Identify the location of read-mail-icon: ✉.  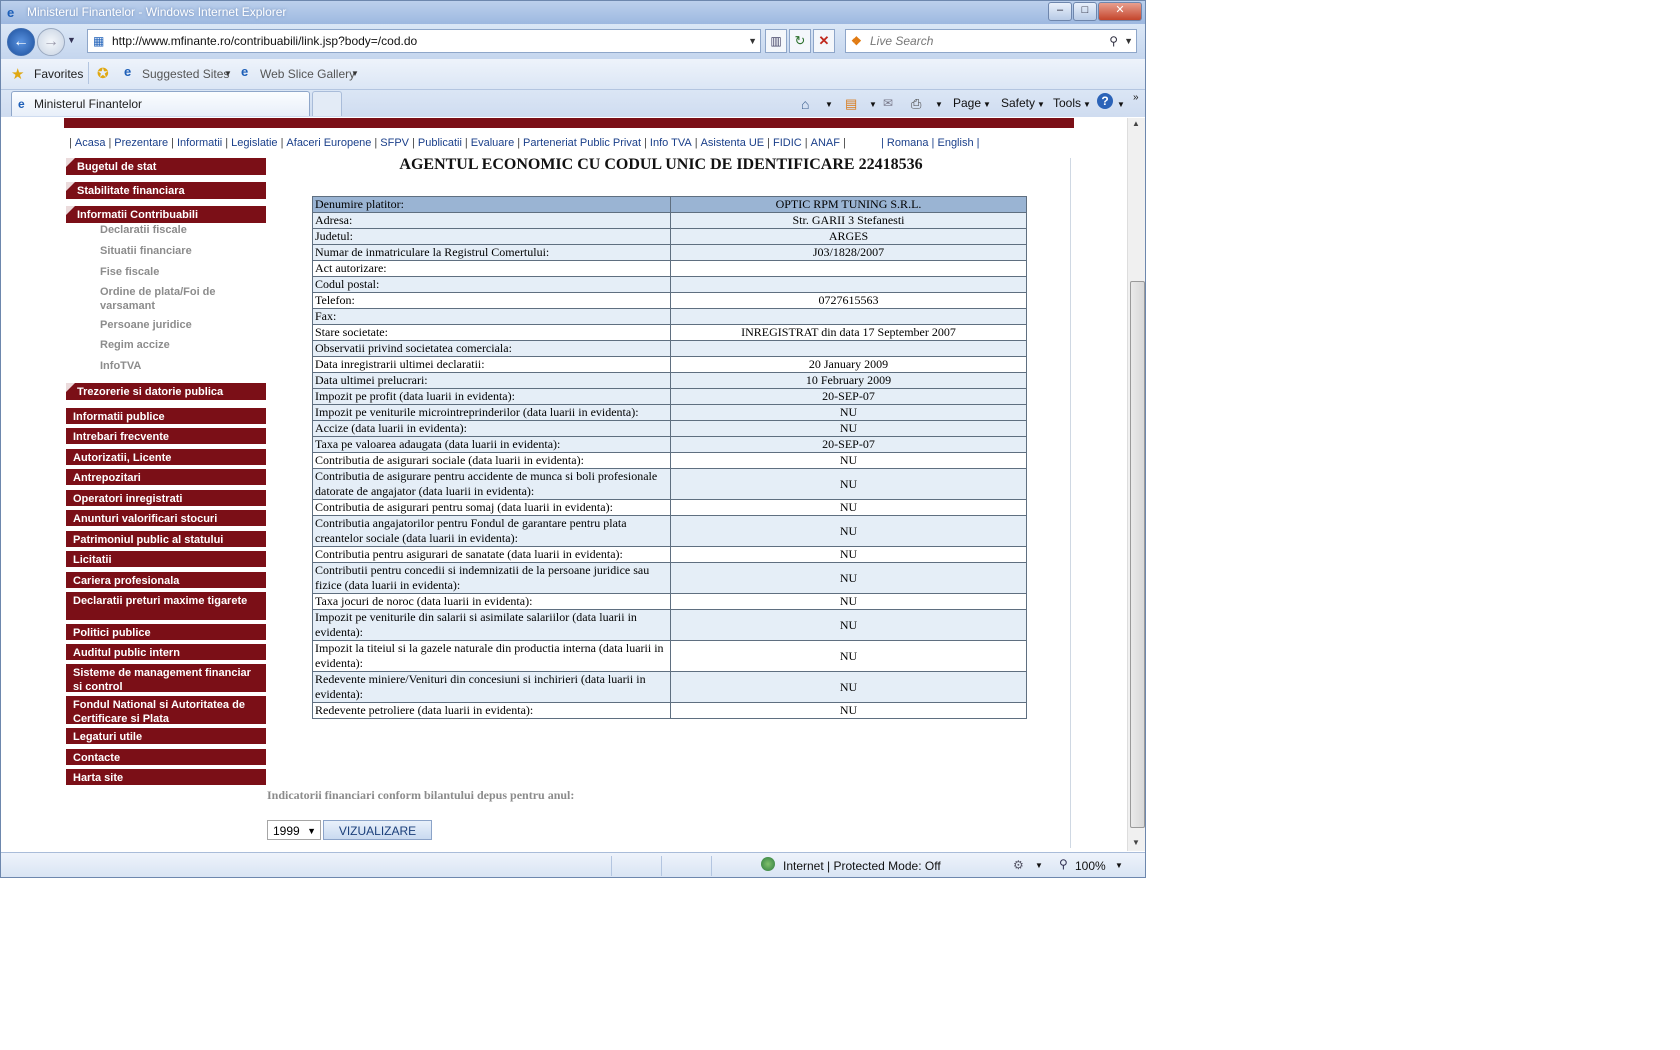
(888, 103).